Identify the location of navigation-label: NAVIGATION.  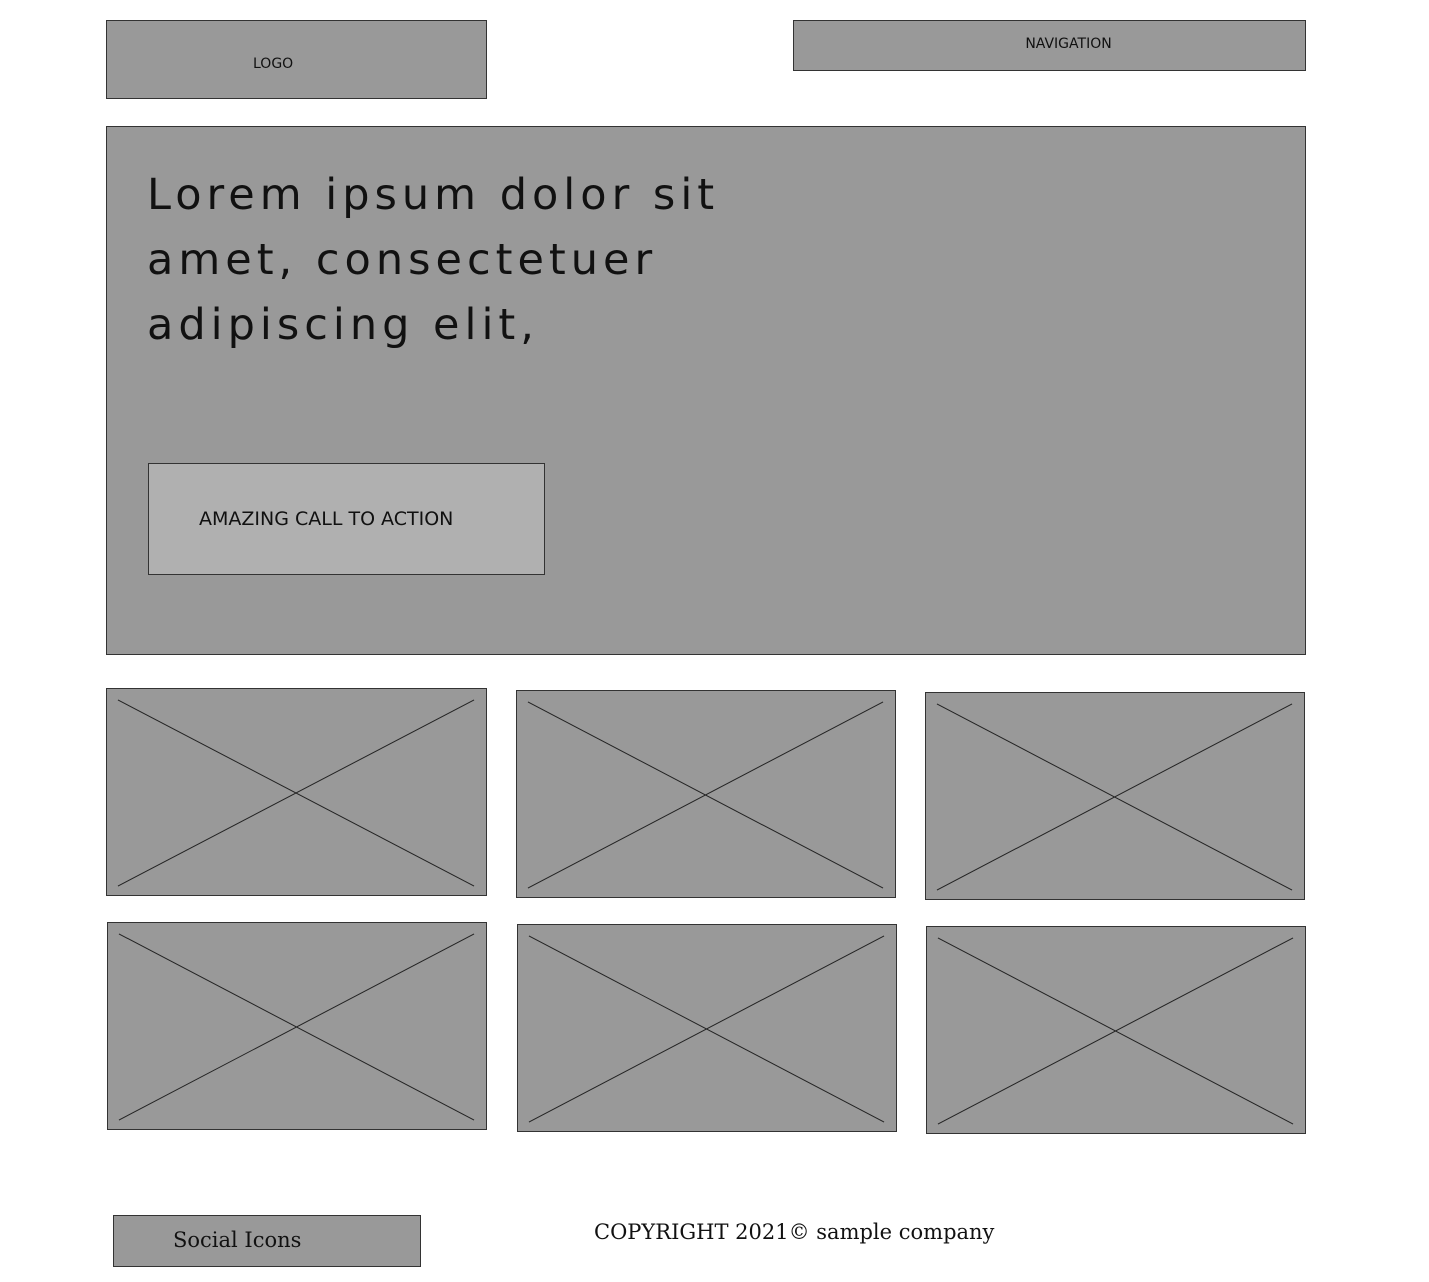
(1068, 44).